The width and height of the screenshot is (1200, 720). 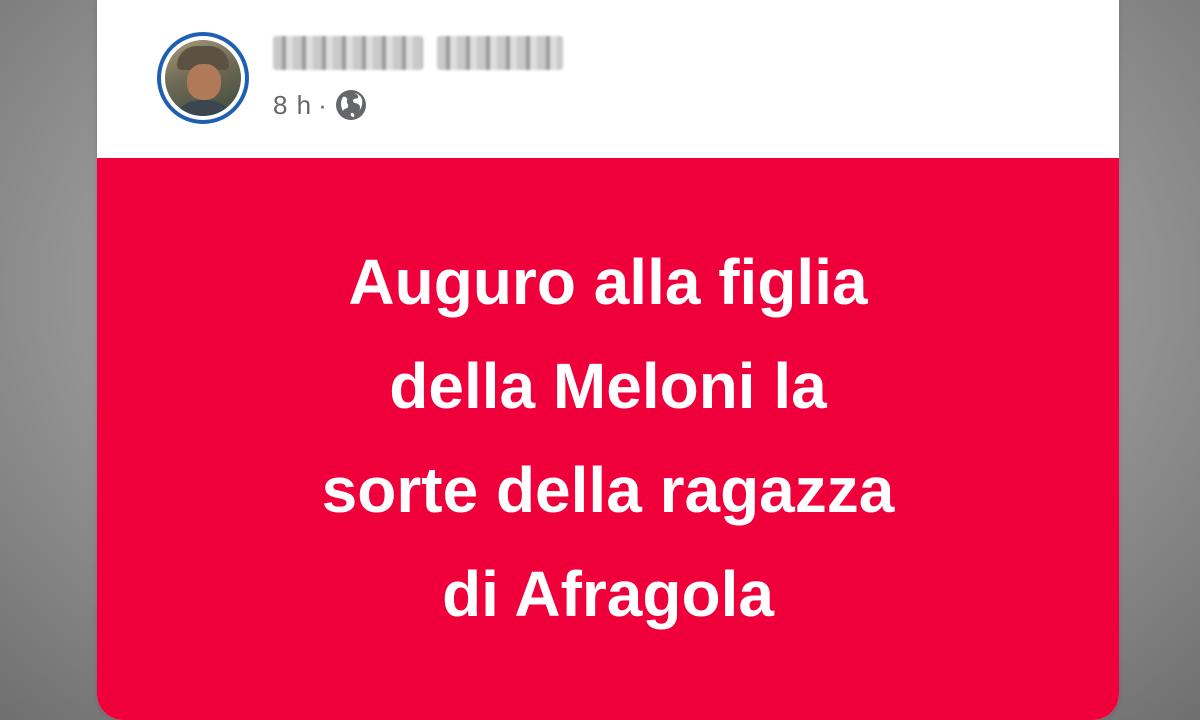 What do you see at coordinates (292, 105) in the screenshot?
I see `post-timestamp: 8 h` at bounding box center [292, 105].